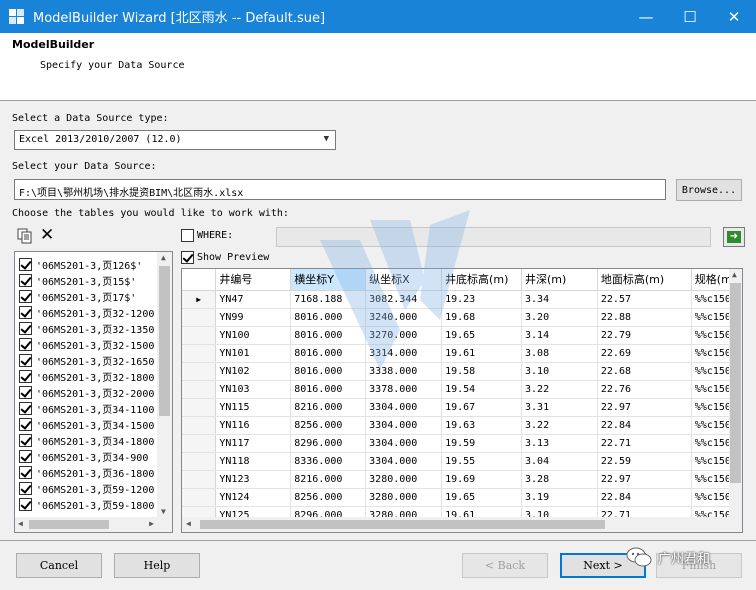 This screenshot has height=590, width=756. Describe the element at coordinates (493, 237) in the screenshot. I see `where-input` at that location.